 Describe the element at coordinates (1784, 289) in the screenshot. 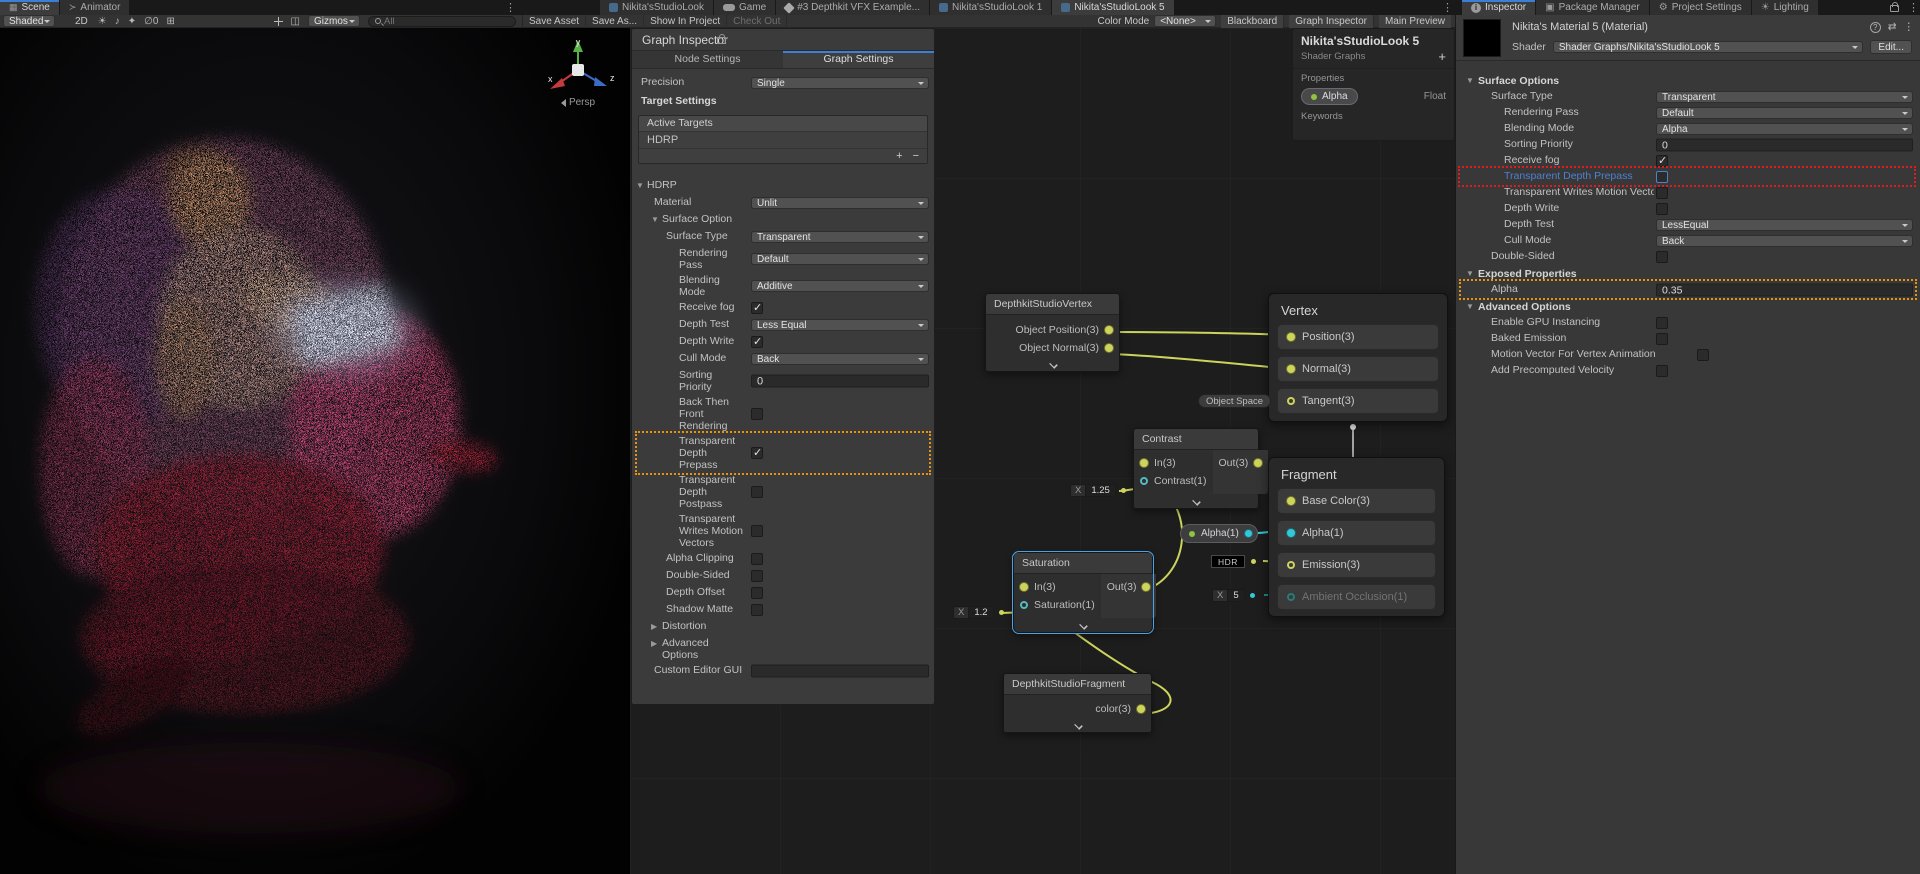

I see `field-alpha: 0.35` at that location.